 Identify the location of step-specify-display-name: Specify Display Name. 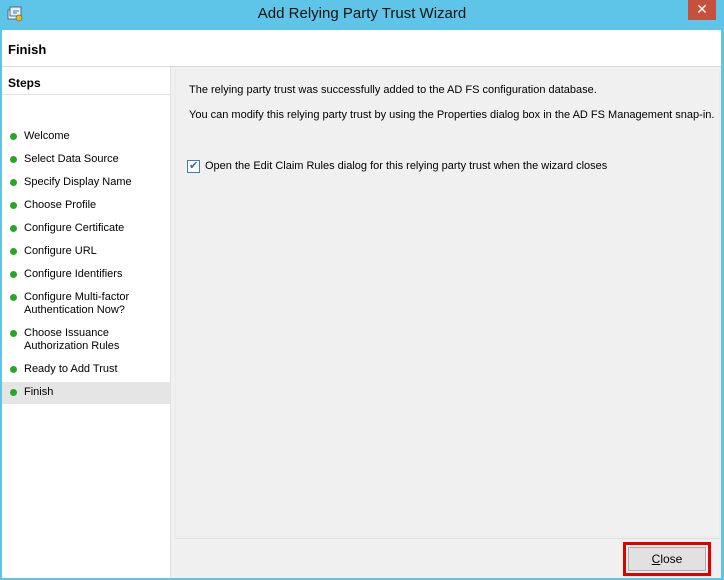
(86, 182).